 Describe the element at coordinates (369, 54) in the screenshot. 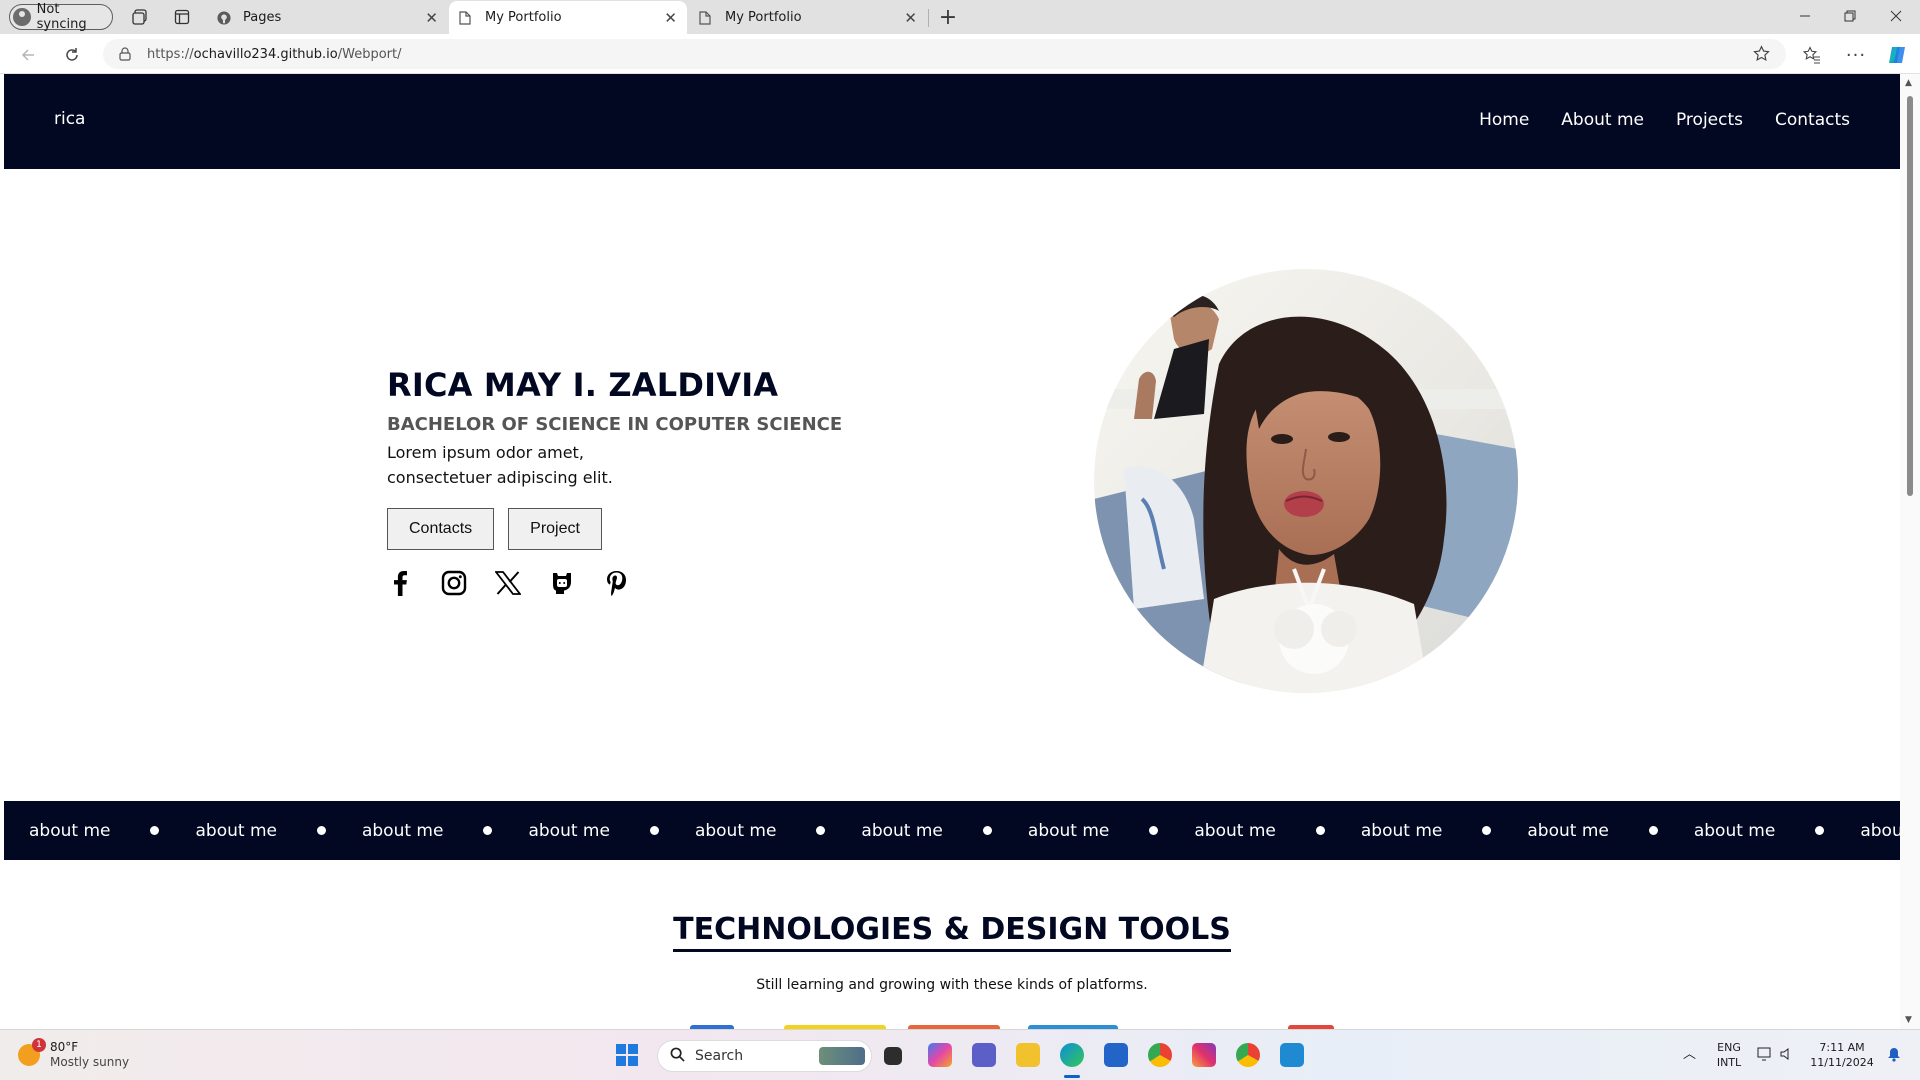

I see `url-path: /Webport/` at that location.